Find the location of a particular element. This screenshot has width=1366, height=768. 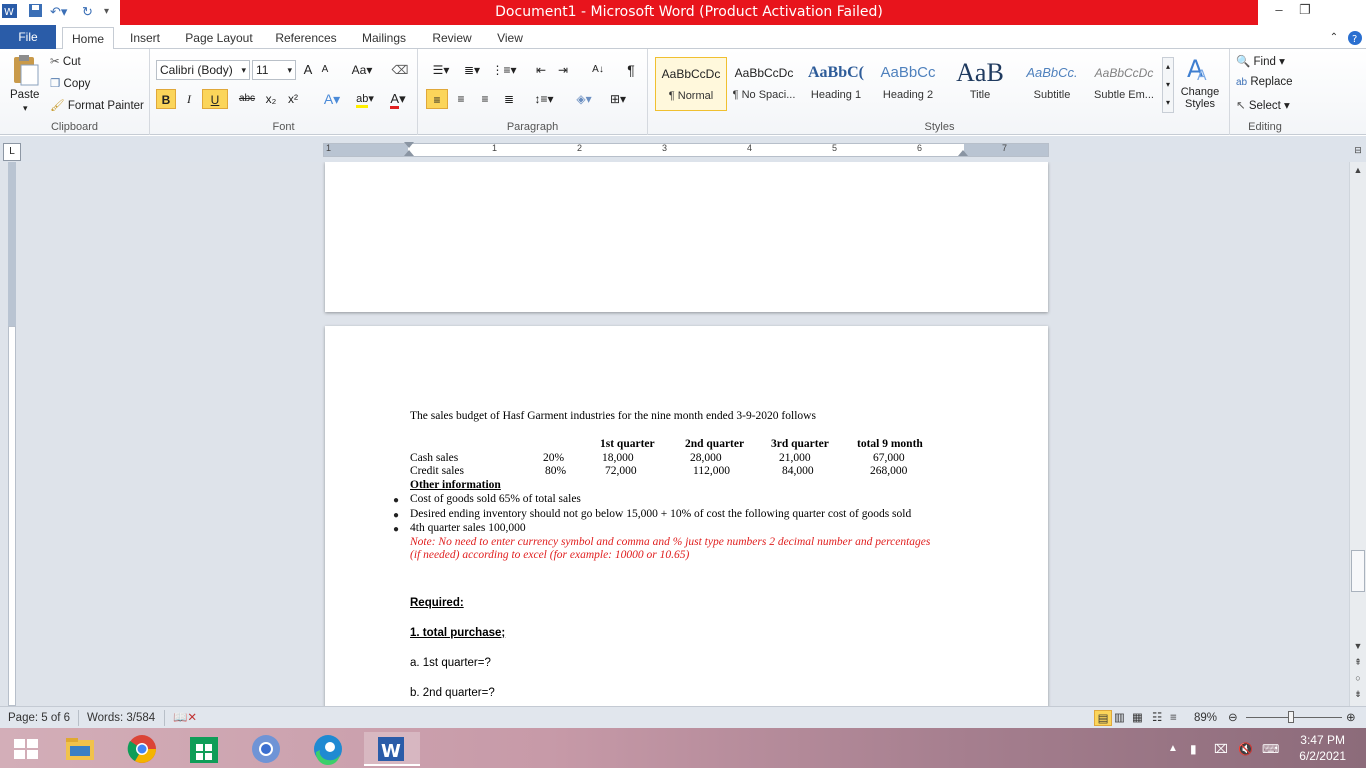

align-left-icon: ≡ is located at coordinates (437, 99).